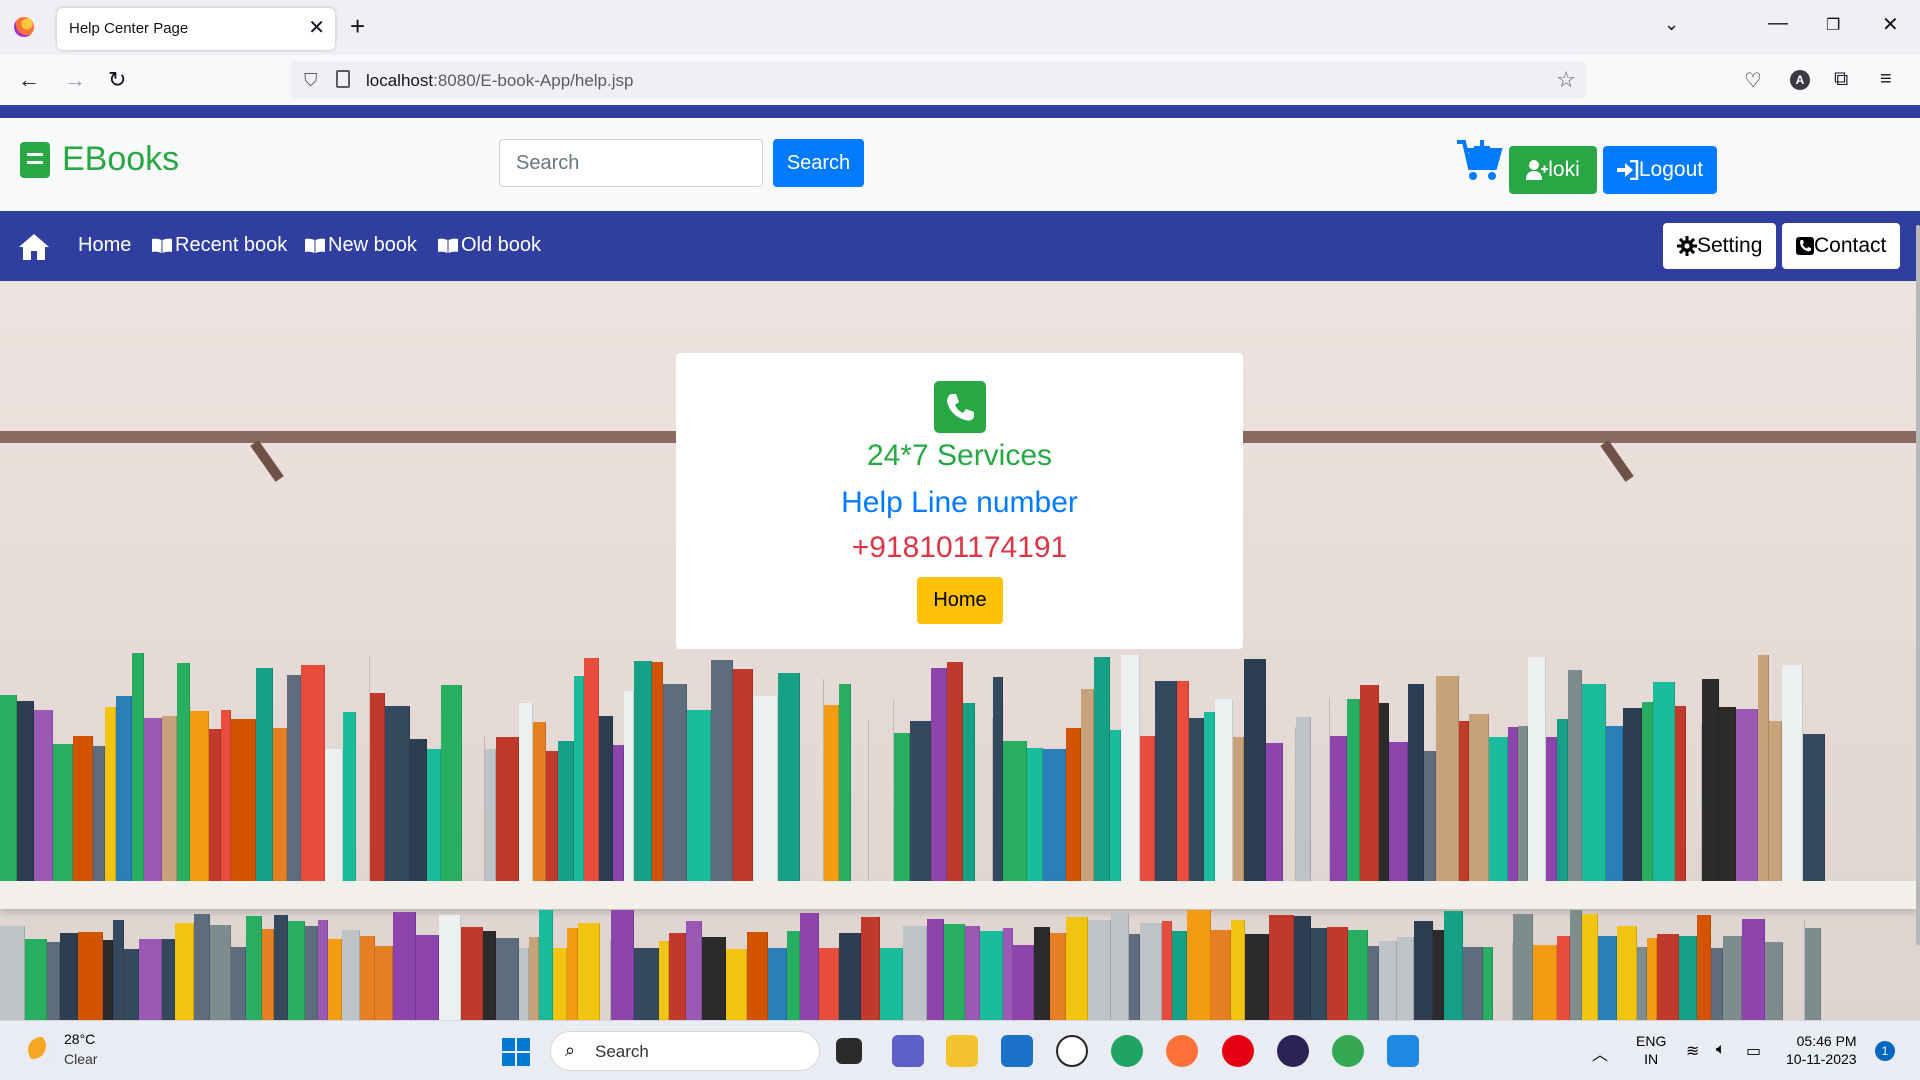 Image resolution: width=1920 pixels, height=1080 pixels. What do you see at coordinates (196, 29) in the screenshot?
I see `browser-tab-active: Help Center Page ✕` at bounding box center [196, 29].